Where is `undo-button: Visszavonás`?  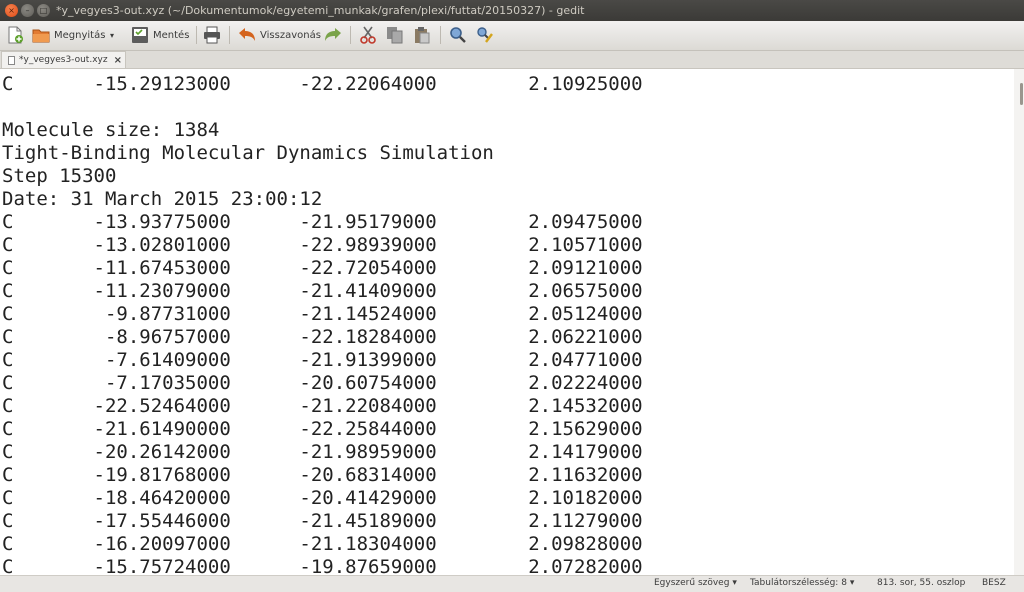 undo-button: Visszavonás is located at coordinates (279, 35).